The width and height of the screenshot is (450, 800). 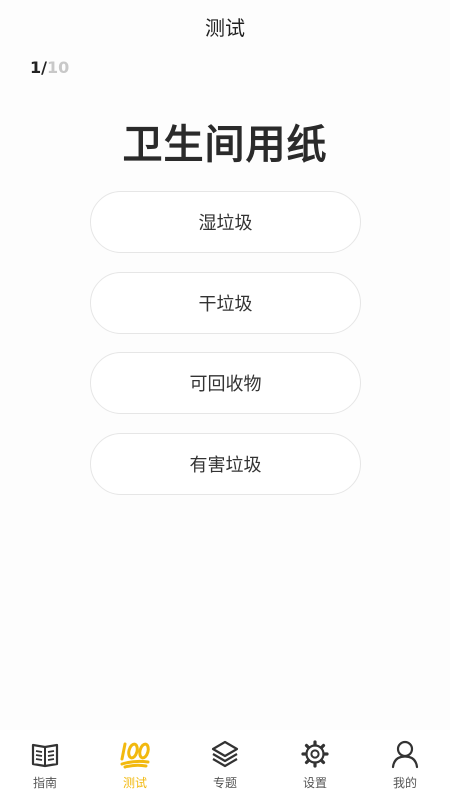 What do you see at coordinates (36, 67) in the screenshot?
I see `progress-current: 1` at bounding box center [36, 67].